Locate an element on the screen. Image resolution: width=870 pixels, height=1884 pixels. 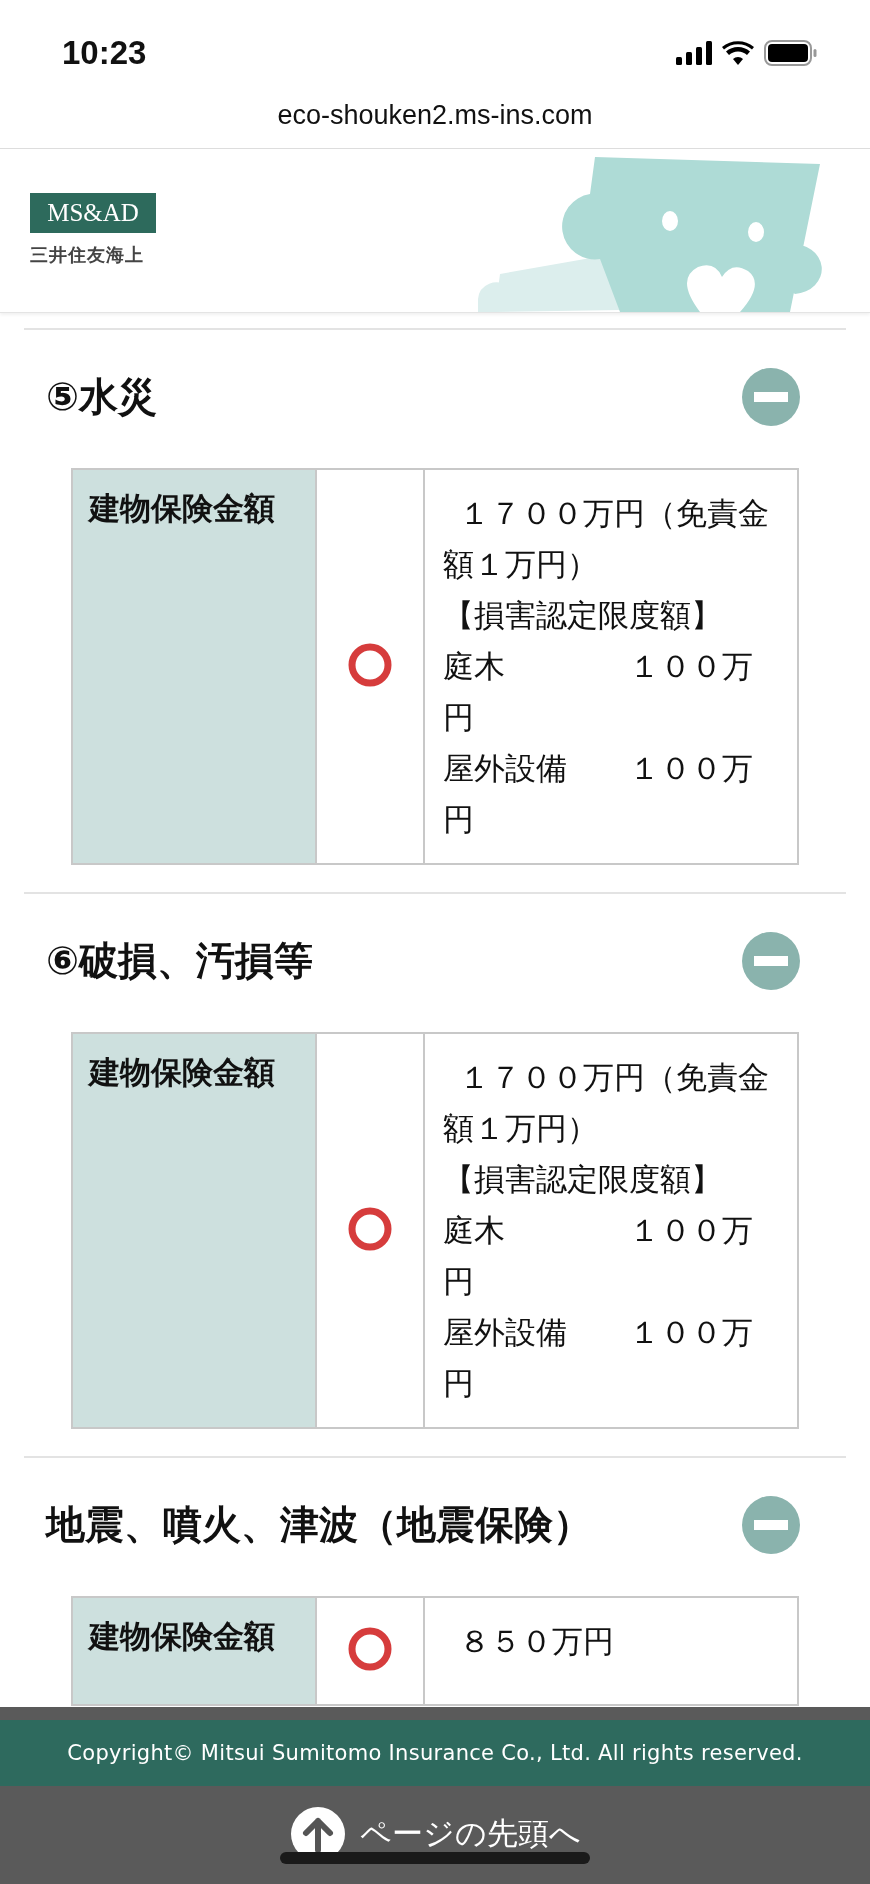
copyright-text: Copyright© Mitsui Sumitomo Insurance Co., Ltd. All rights reserved. is located at coordinates (435, 1753).